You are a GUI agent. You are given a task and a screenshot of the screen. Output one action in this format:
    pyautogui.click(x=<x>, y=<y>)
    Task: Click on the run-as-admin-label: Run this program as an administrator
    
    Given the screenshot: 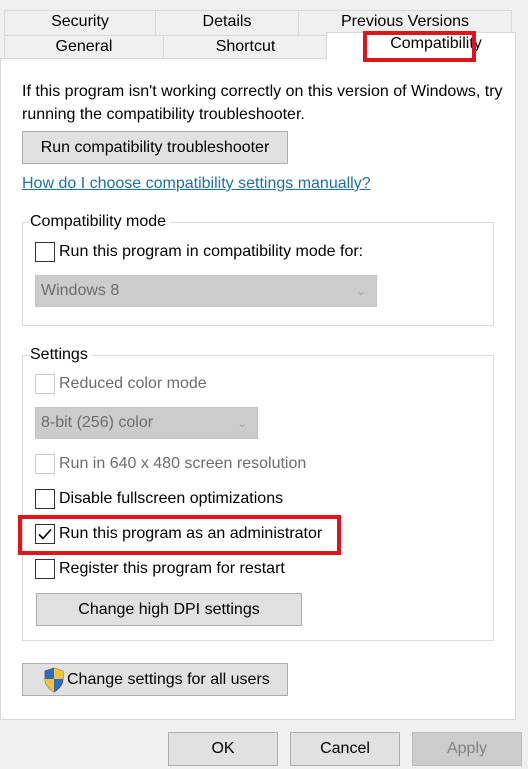 What is the action you would take?
    pyautogui.click(x=191, y=533)
    